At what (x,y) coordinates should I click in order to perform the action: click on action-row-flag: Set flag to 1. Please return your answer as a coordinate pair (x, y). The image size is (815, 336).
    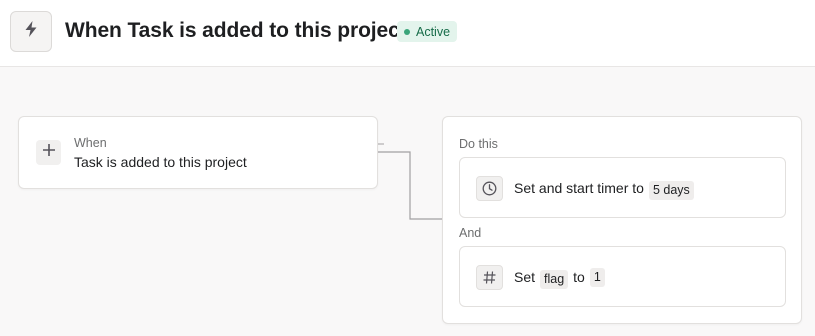
    Looking at the image, I should click on (622, 276).